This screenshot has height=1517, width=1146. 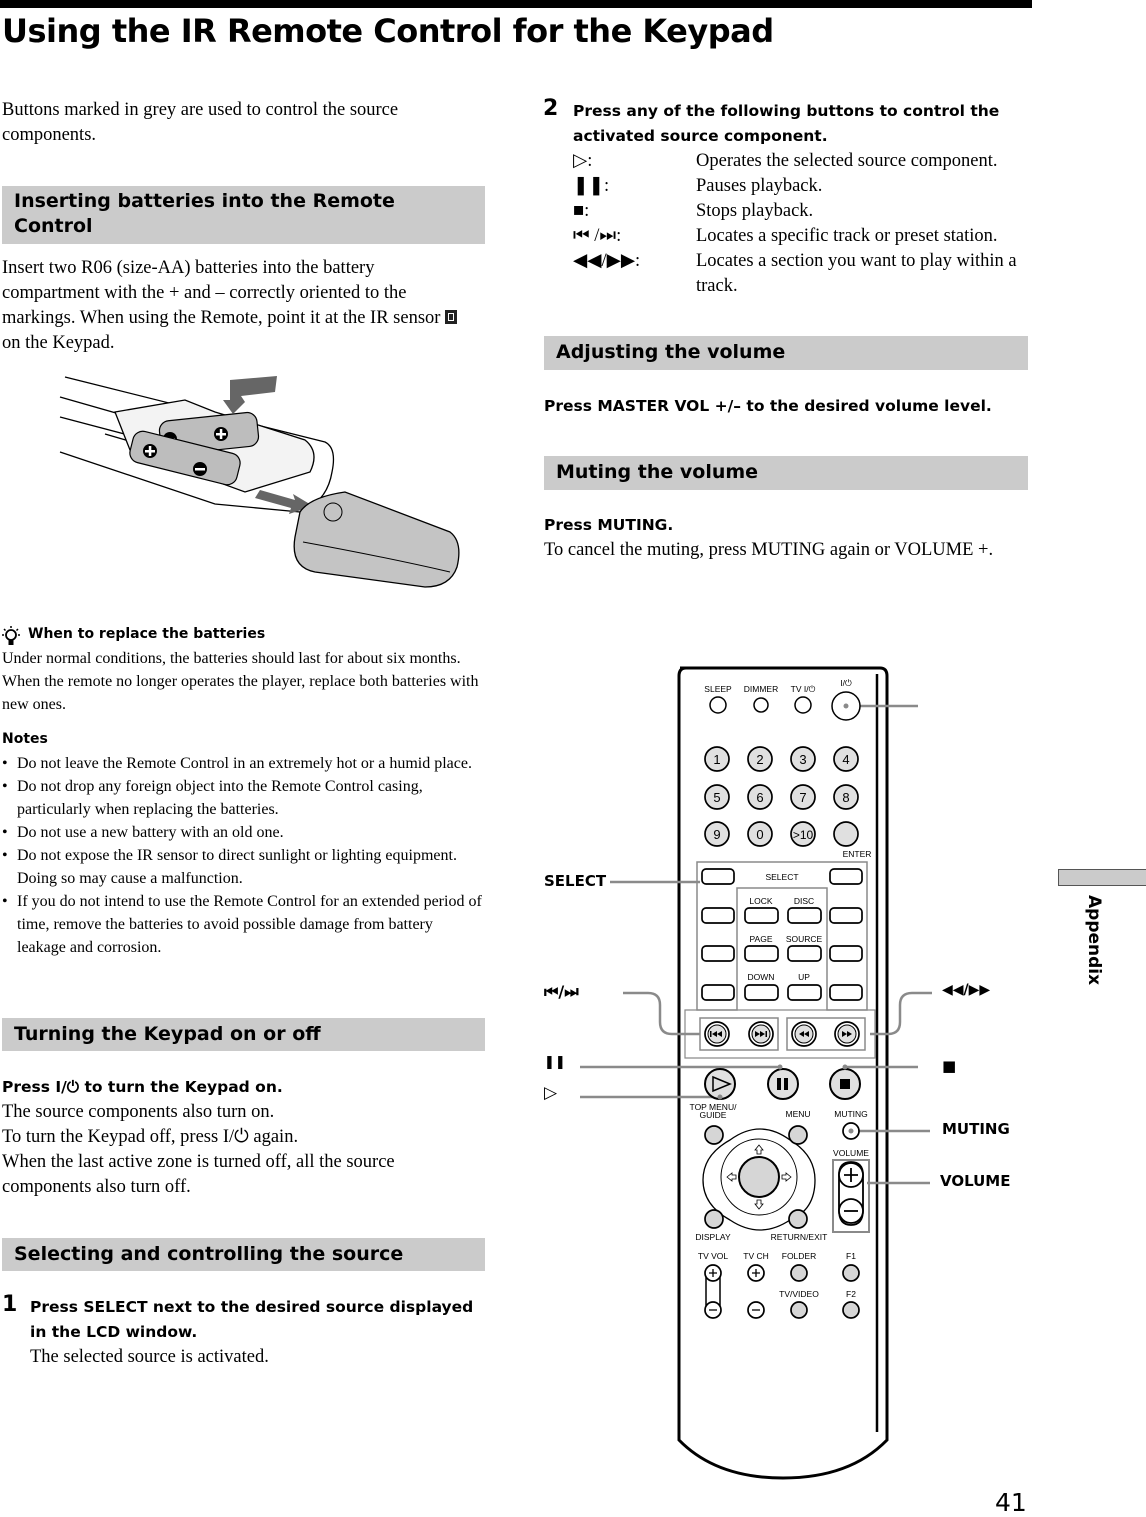 What do you see at coordinates (781, 877) in the screenshot?
I see `select-label: SELECT` at bounding box center [781, 877].